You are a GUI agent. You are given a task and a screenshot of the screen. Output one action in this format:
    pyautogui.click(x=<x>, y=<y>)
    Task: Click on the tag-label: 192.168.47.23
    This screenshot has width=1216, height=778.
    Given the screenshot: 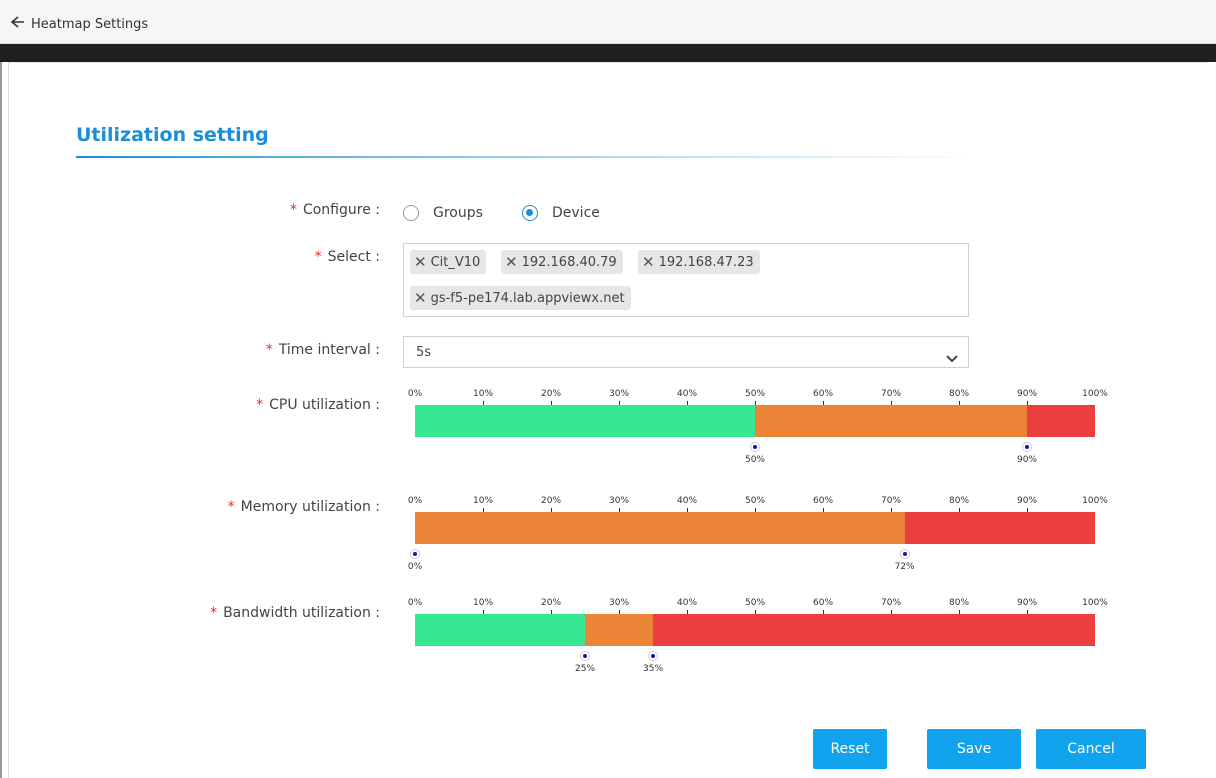 What is the action you would take?
    pyautogui.click(x=706, y=262)
    